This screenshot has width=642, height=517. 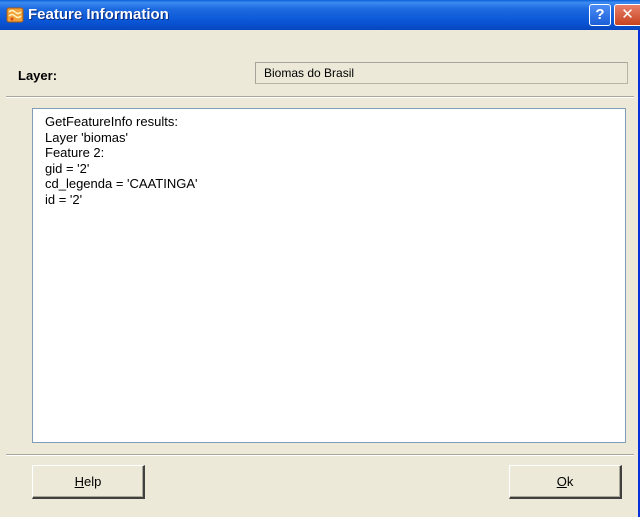 I want to click on result-line: cd_legenda = 'CAATINGA', so click(x=121, y=183).